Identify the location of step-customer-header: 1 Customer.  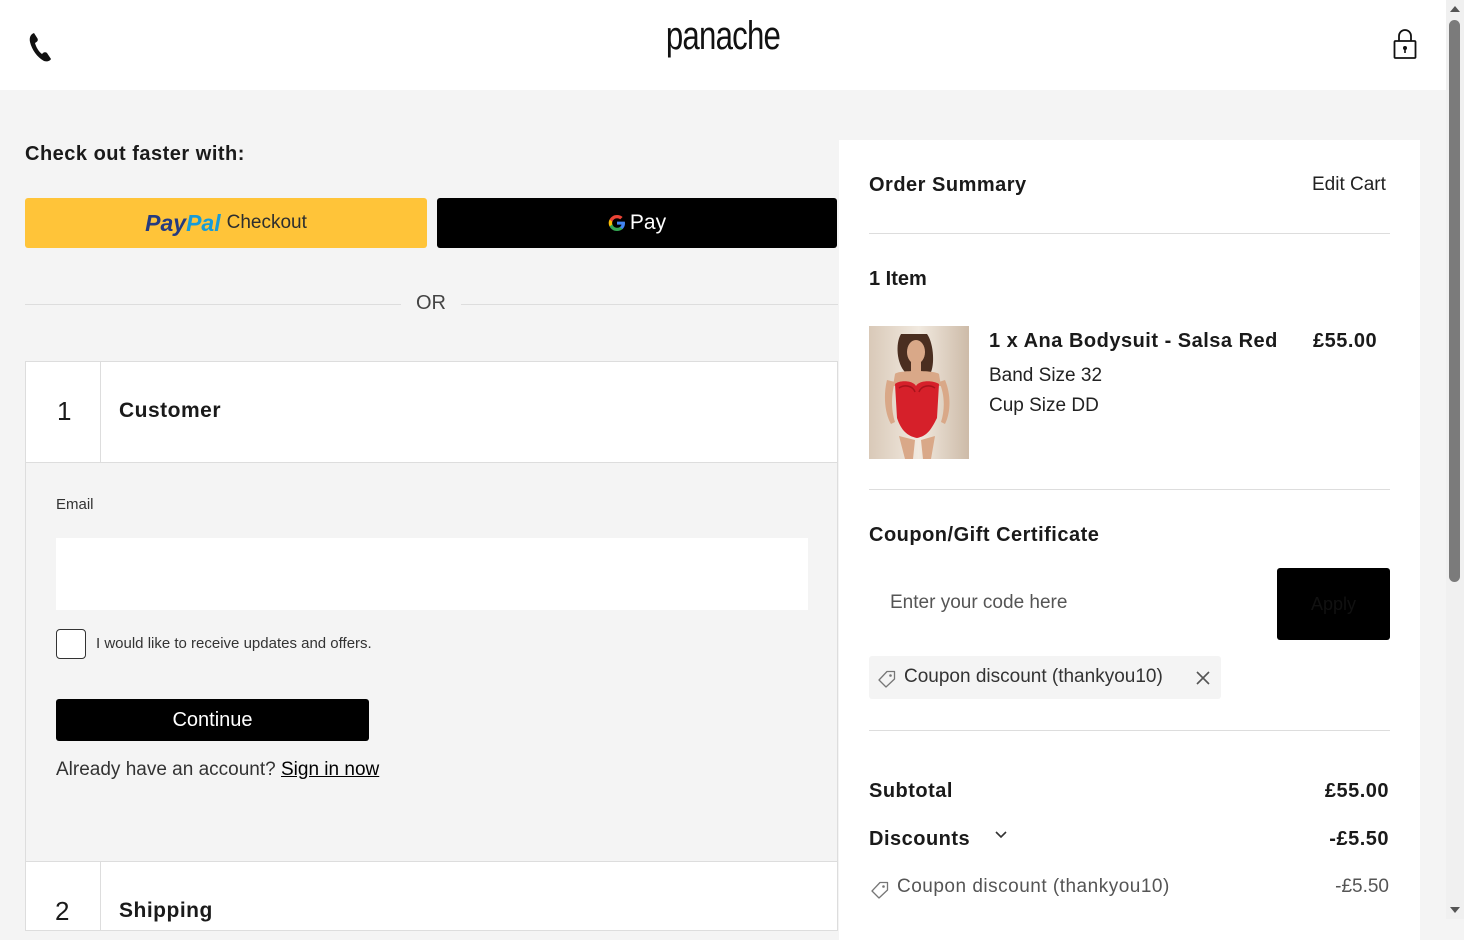
(431, 412).